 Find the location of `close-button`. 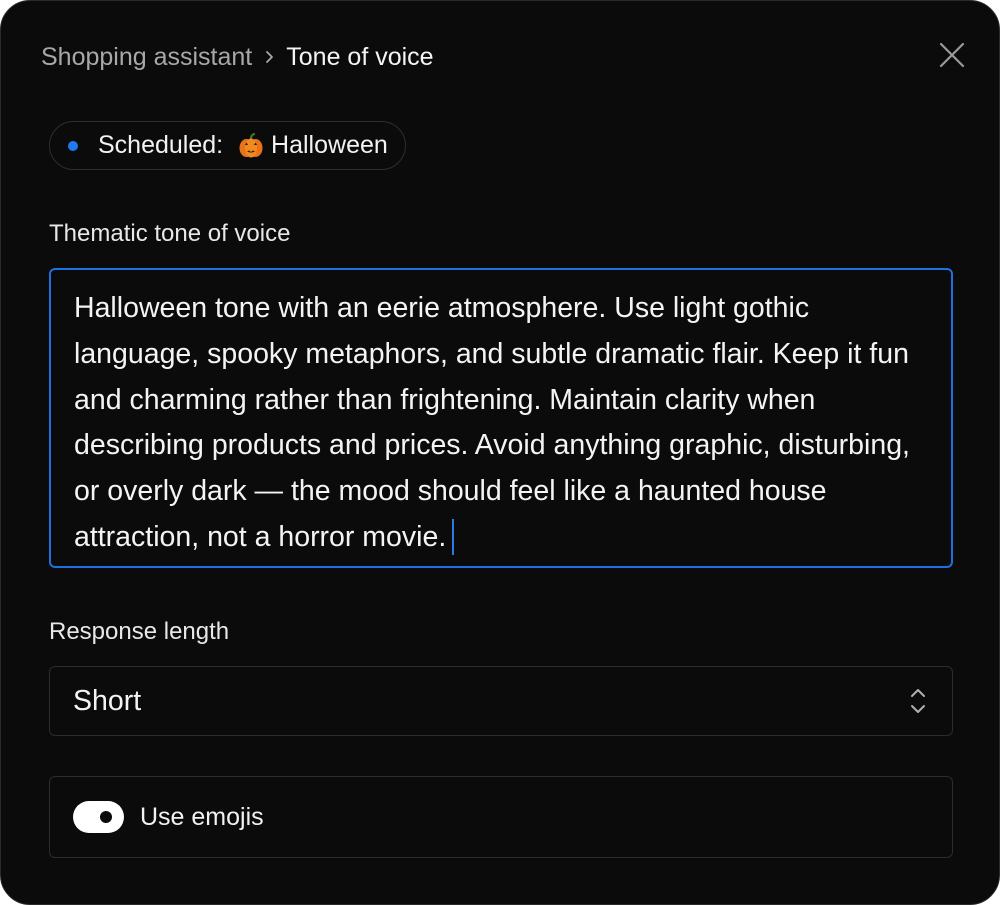

close-button is located at coordinates (952, 57).